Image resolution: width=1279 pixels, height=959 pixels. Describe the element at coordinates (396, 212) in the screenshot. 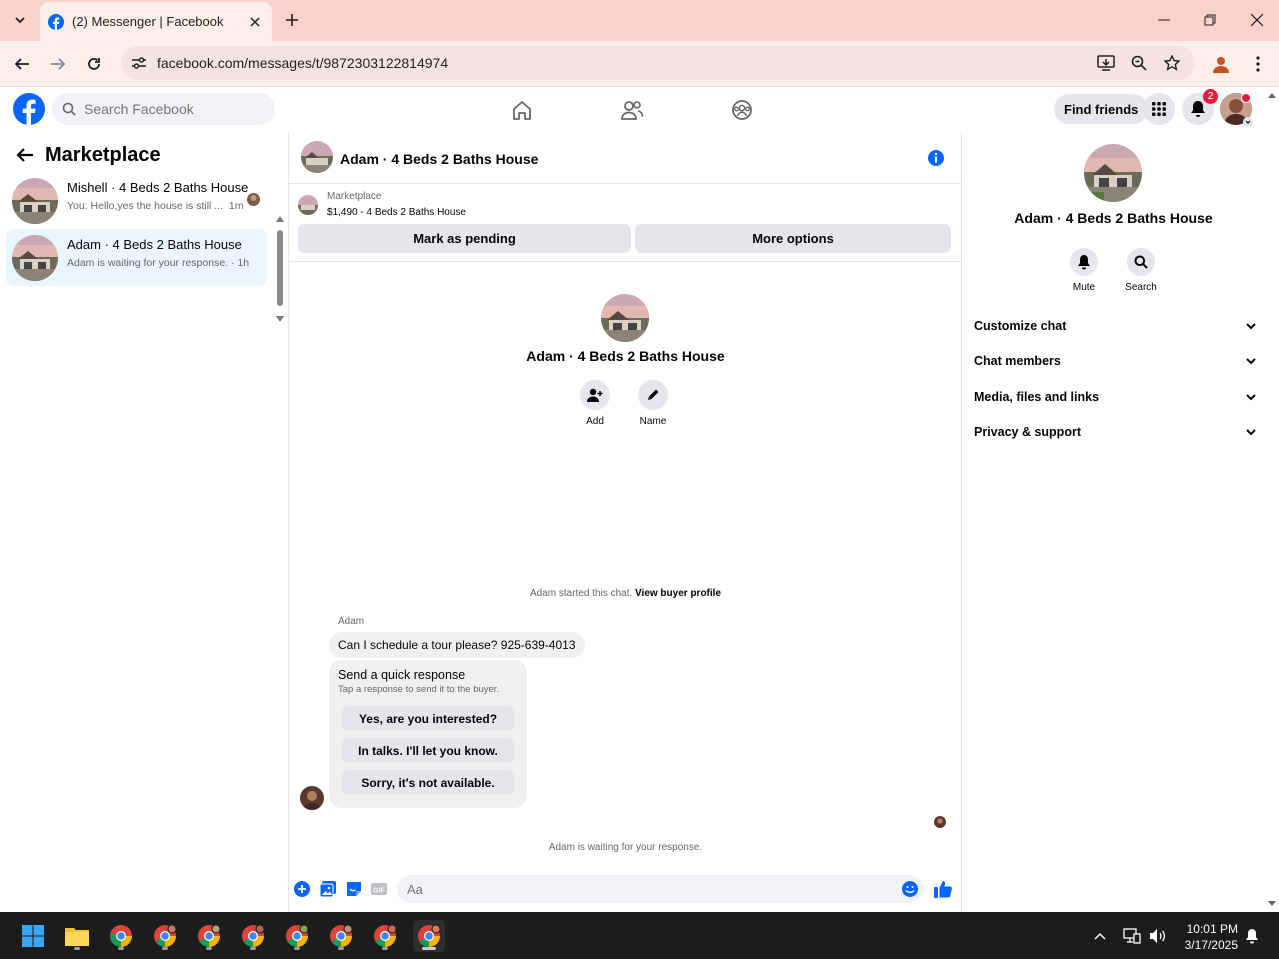

I see `listing-price: $1,490 - 4 Beds 2 Baths House` at that location.